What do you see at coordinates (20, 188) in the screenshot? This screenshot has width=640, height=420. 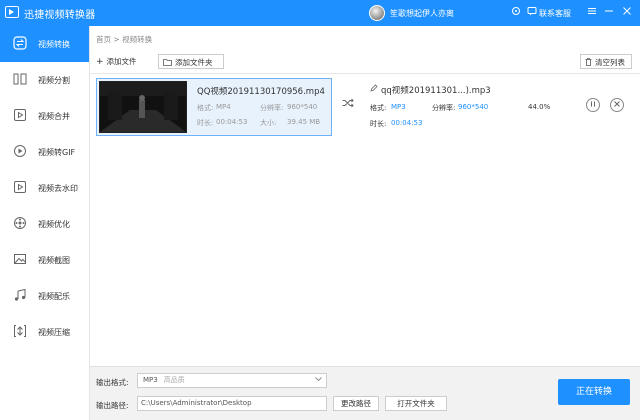 I see `watermark-icon` at bounding box center [20, 188].